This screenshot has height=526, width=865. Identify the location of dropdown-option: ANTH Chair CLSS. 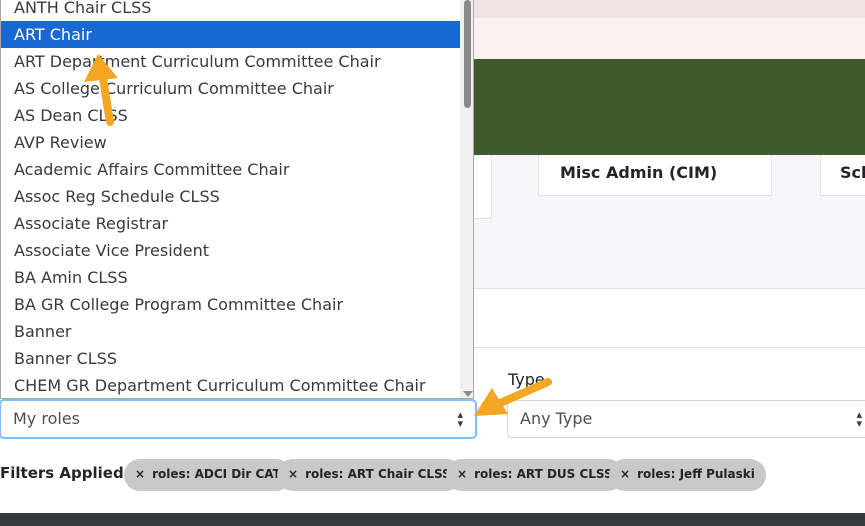
(230, 10).